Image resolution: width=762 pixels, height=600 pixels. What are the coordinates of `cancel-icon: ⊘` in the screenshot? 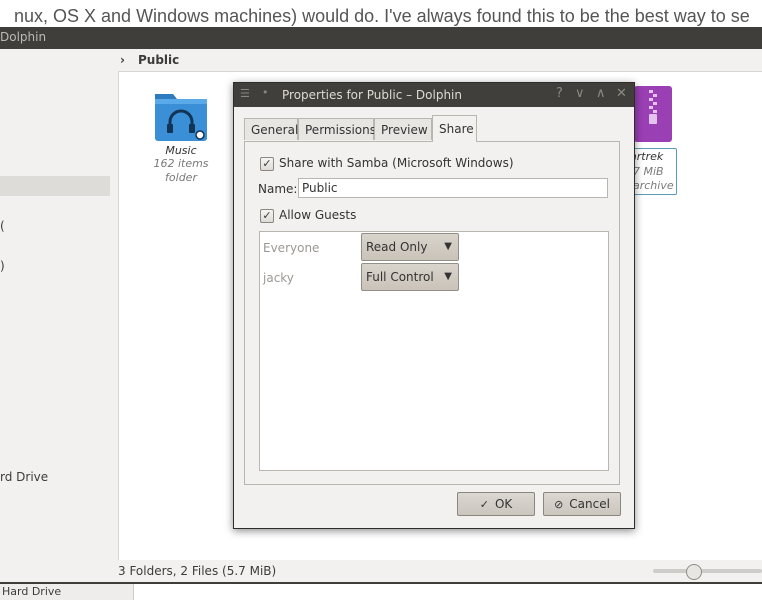 It's located at (559, 504).